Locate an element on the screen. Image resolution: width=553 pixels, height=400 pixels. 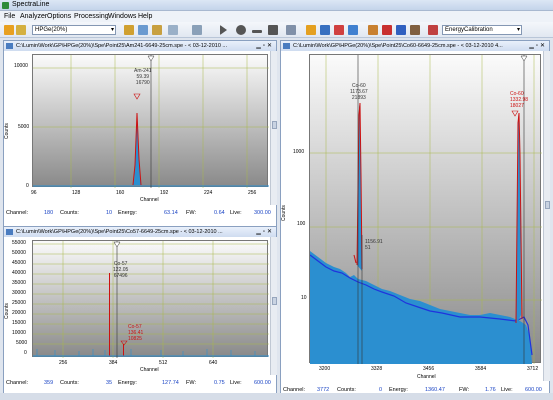
detector-select: HPGe(20%) ▾ is located at coordinates (74, 30).